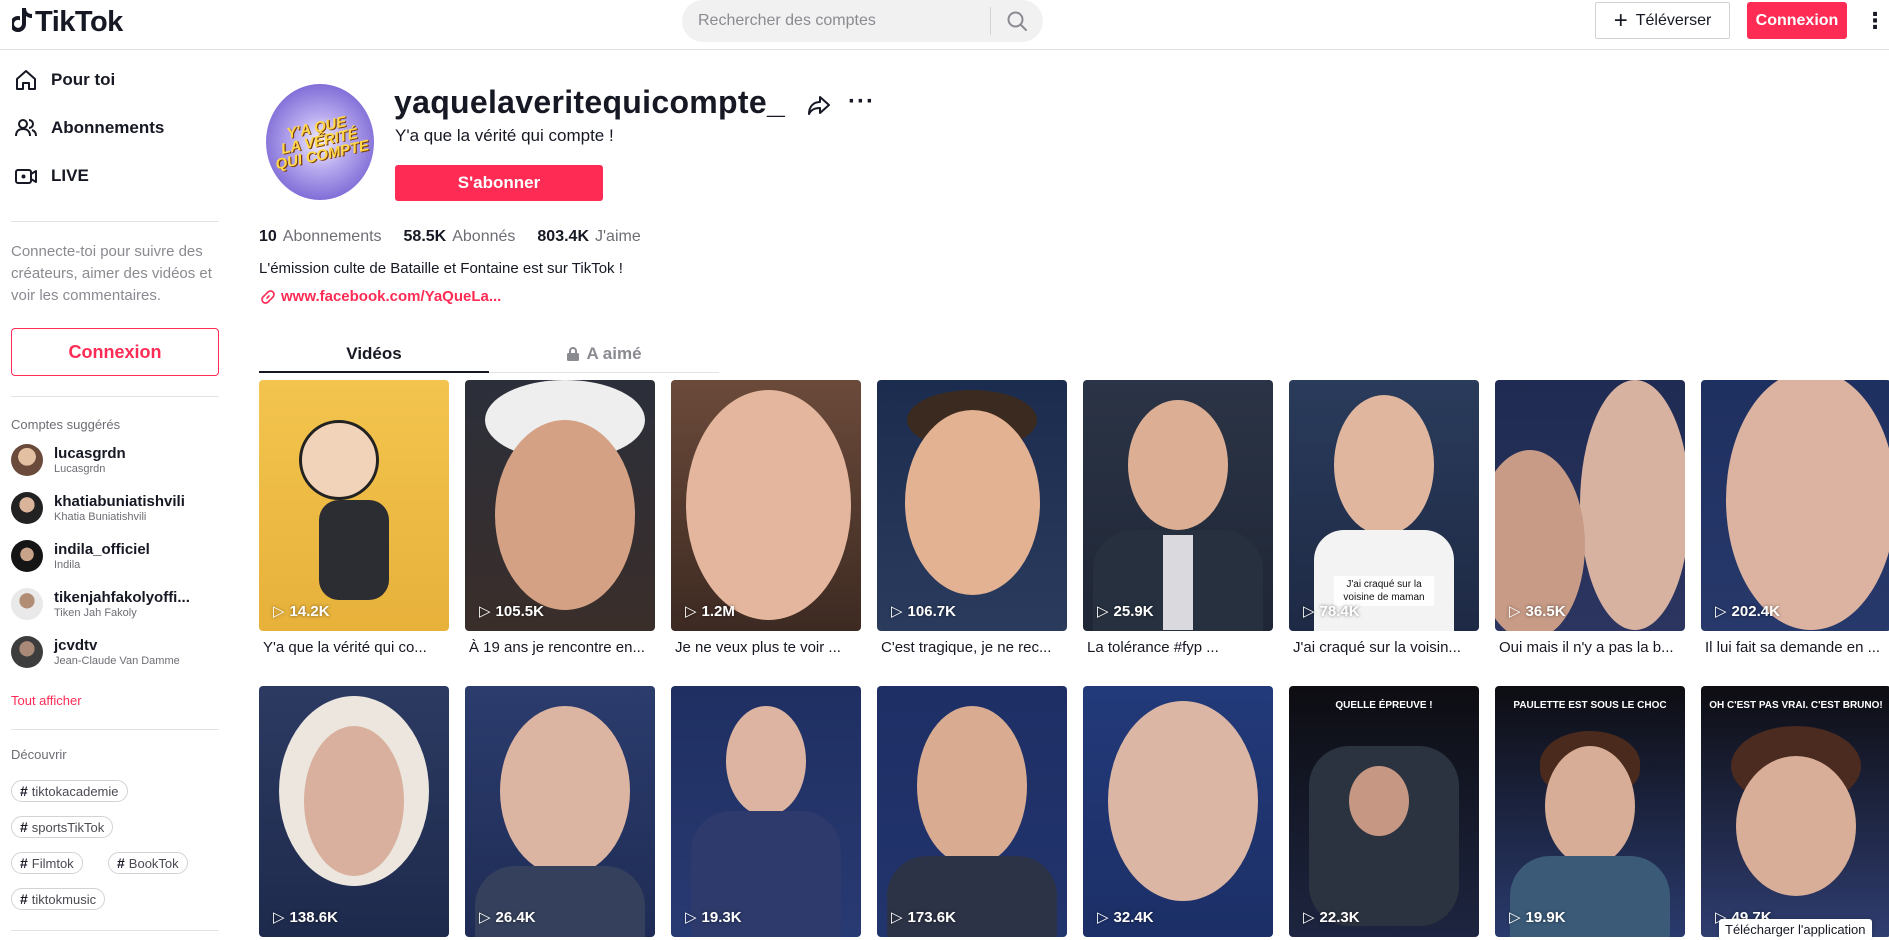 The height and width of the screenshot is (940, 1889). Describe the element at coordinates (1795, 929) in the screenshot. I see `download-app-button: Télécharger l'application` at that location.